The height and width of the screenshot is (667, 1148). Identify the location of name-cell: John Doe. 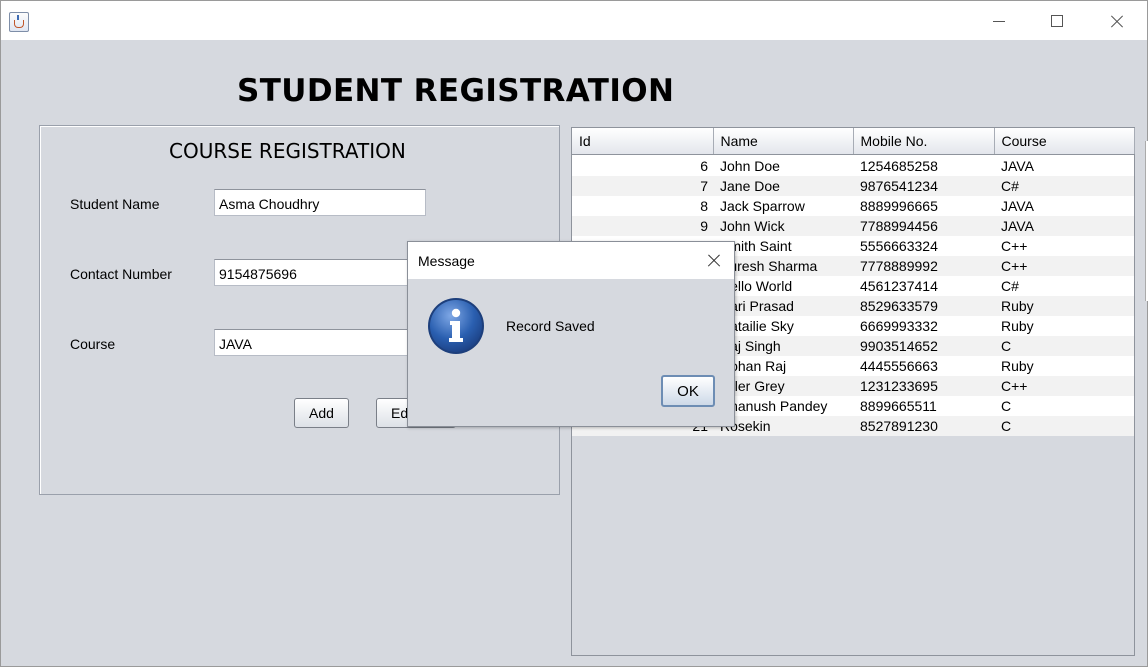
(750, 166).